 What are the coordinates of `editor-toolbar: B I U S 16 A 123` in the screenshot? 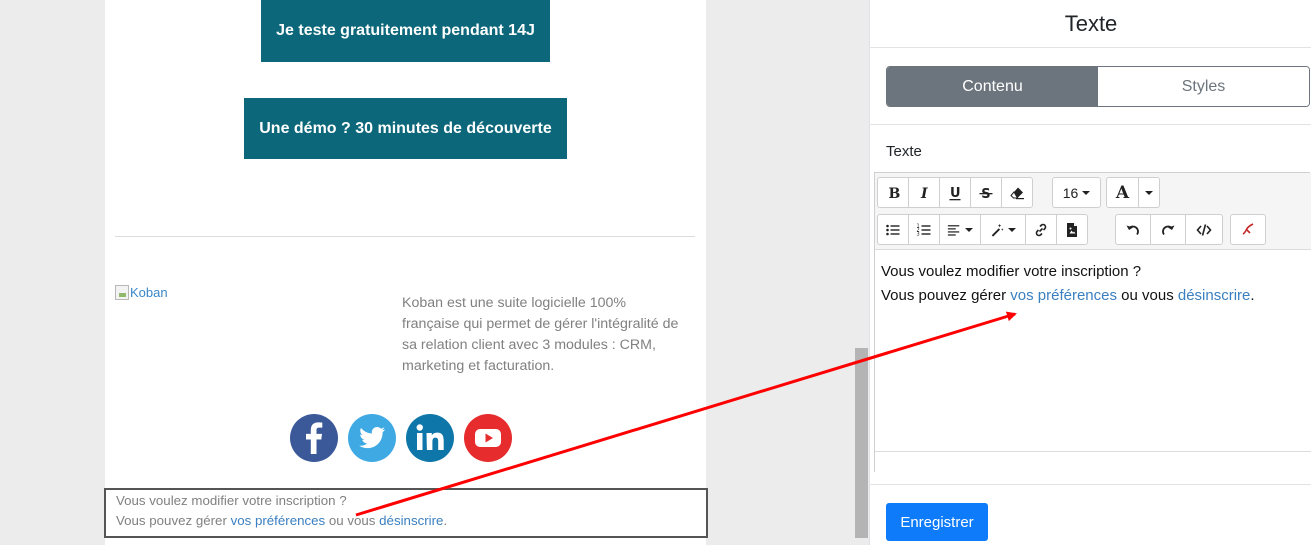 It's located at (1093, 211).